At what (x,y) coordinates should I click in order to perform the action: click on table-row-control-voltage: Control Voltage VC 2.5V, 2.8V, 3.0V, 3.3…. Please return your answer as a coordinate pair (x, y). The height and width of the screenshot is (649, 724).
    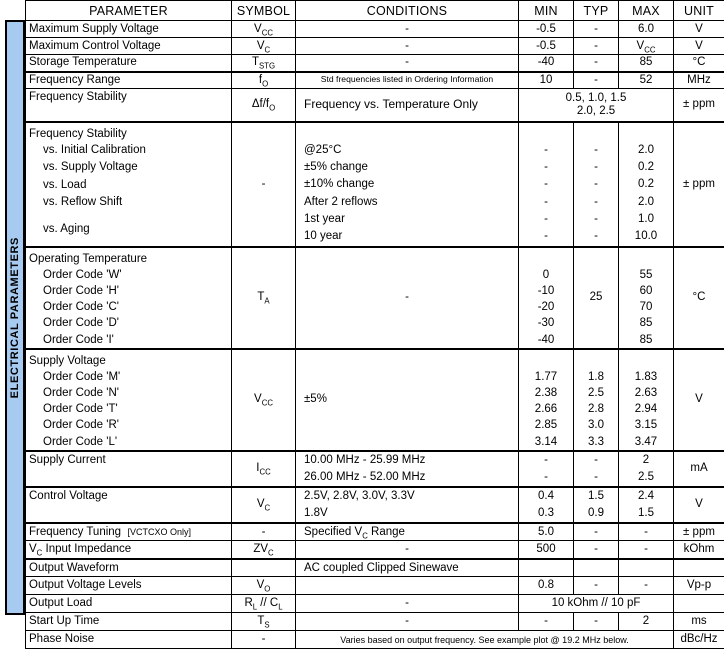
    Looking at the image, I should click on (375, 505).